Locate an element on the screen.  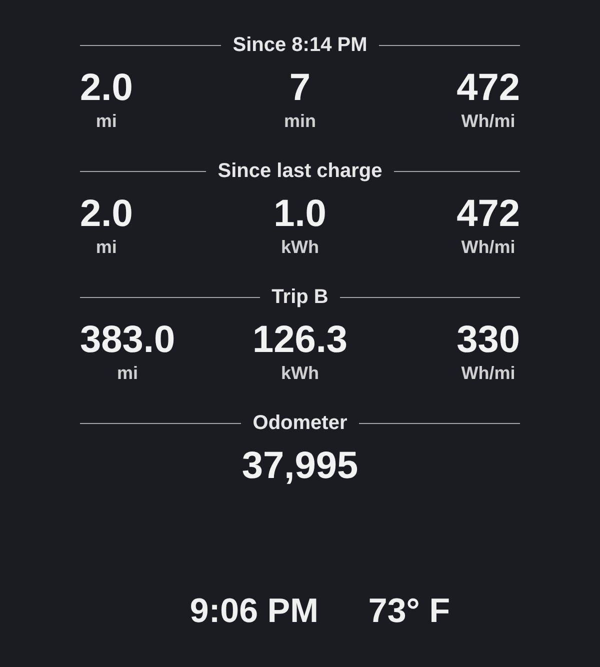
clock-time: 9:06 PM is located at coordinates (254, 611).